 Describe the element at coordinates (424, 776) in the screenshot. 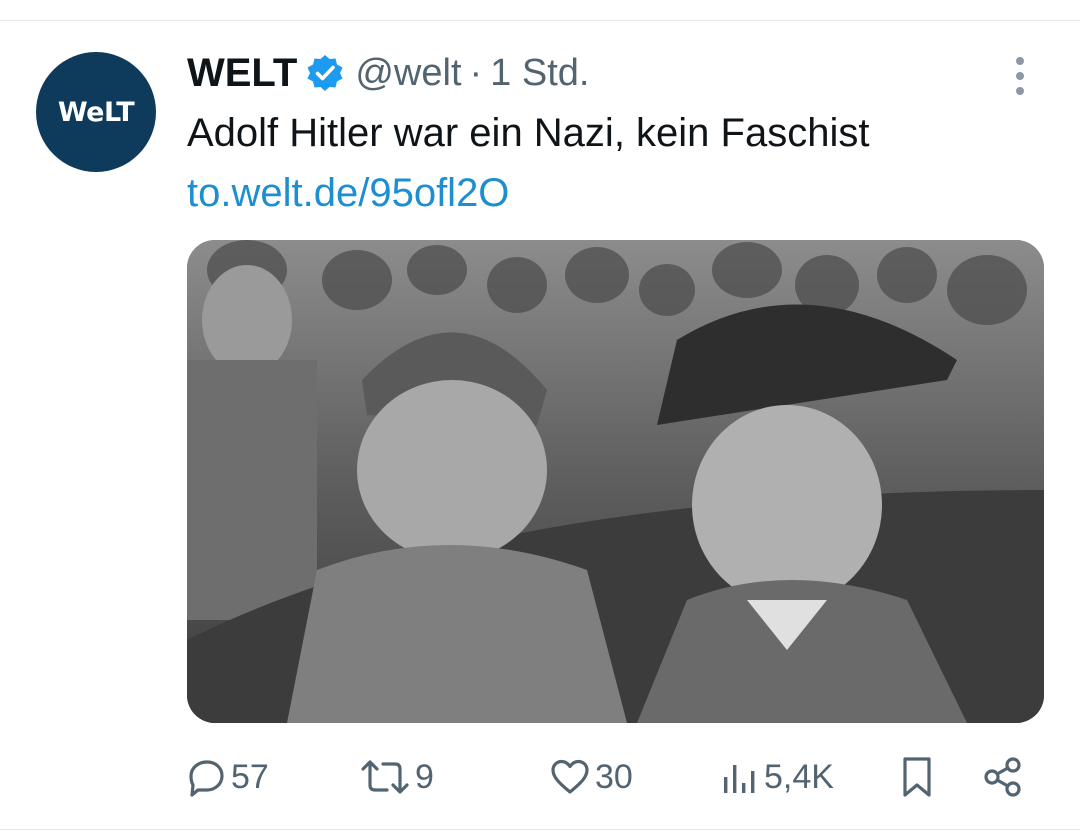

I see `repost-count: 9` at that location.